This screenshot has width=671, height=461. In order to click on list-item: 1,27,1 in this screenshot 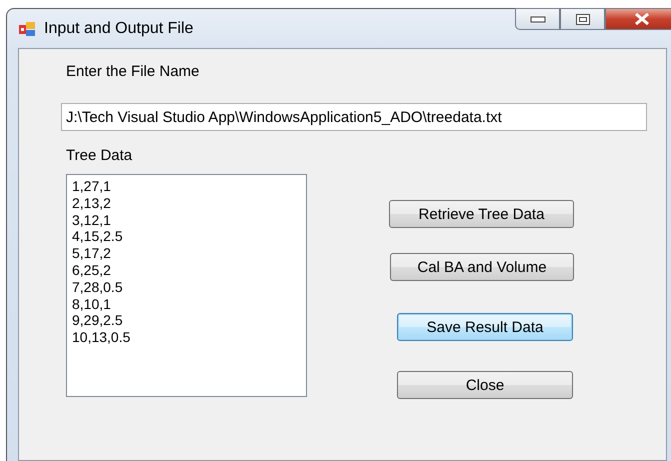, I will do `click(189, 186)`.